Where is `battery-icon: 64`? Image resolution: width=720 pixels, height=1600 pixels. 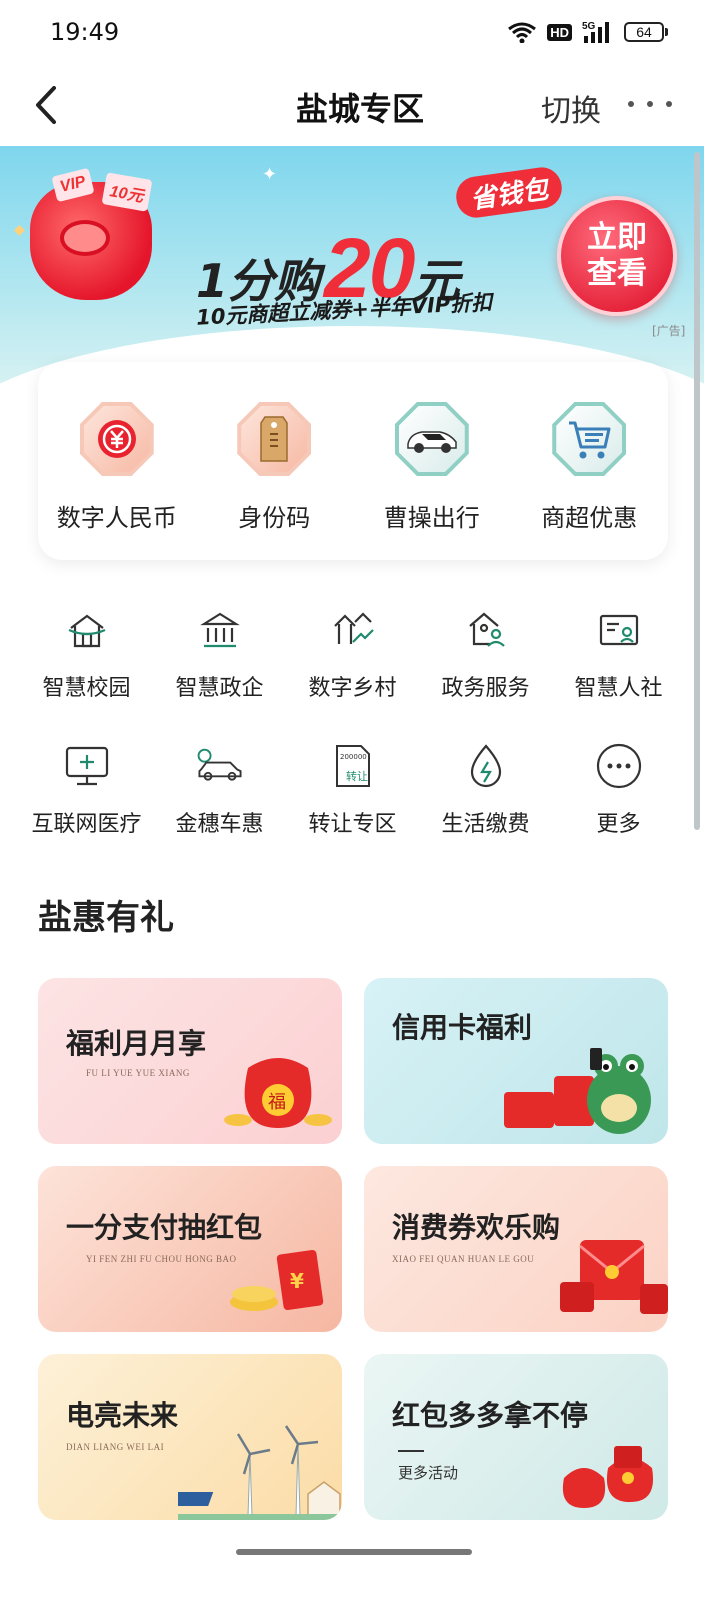 battery-icon: 64 is located at coordinates (646, 32).